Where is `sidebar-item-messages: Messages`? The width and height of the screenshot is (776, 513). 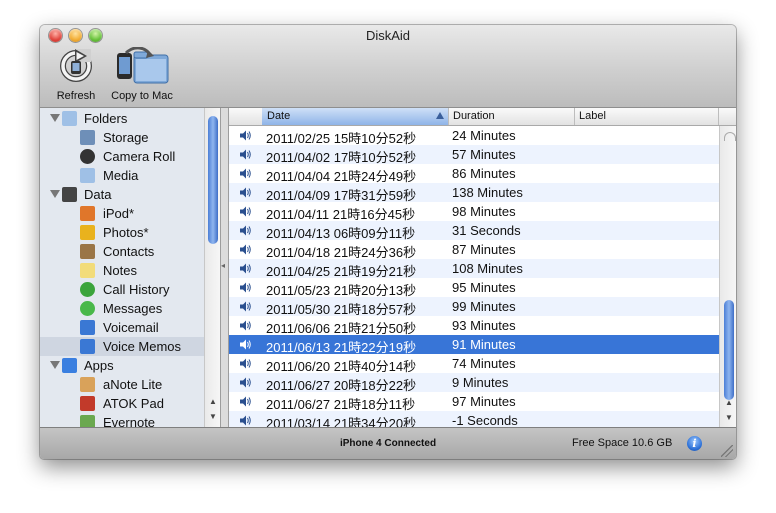
sidebar-item-messages: Messages is located at coordinates (123, 308).